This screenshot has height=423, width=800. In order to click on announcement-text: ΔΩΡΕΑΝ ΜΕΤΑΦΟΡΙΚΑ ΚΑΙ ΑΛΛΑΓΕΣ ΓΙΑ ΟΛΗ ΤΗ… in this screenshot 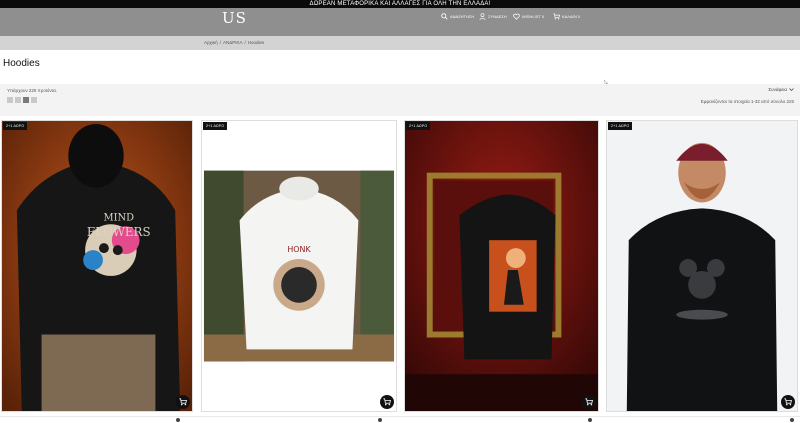, I will do `click(400, 4)`.